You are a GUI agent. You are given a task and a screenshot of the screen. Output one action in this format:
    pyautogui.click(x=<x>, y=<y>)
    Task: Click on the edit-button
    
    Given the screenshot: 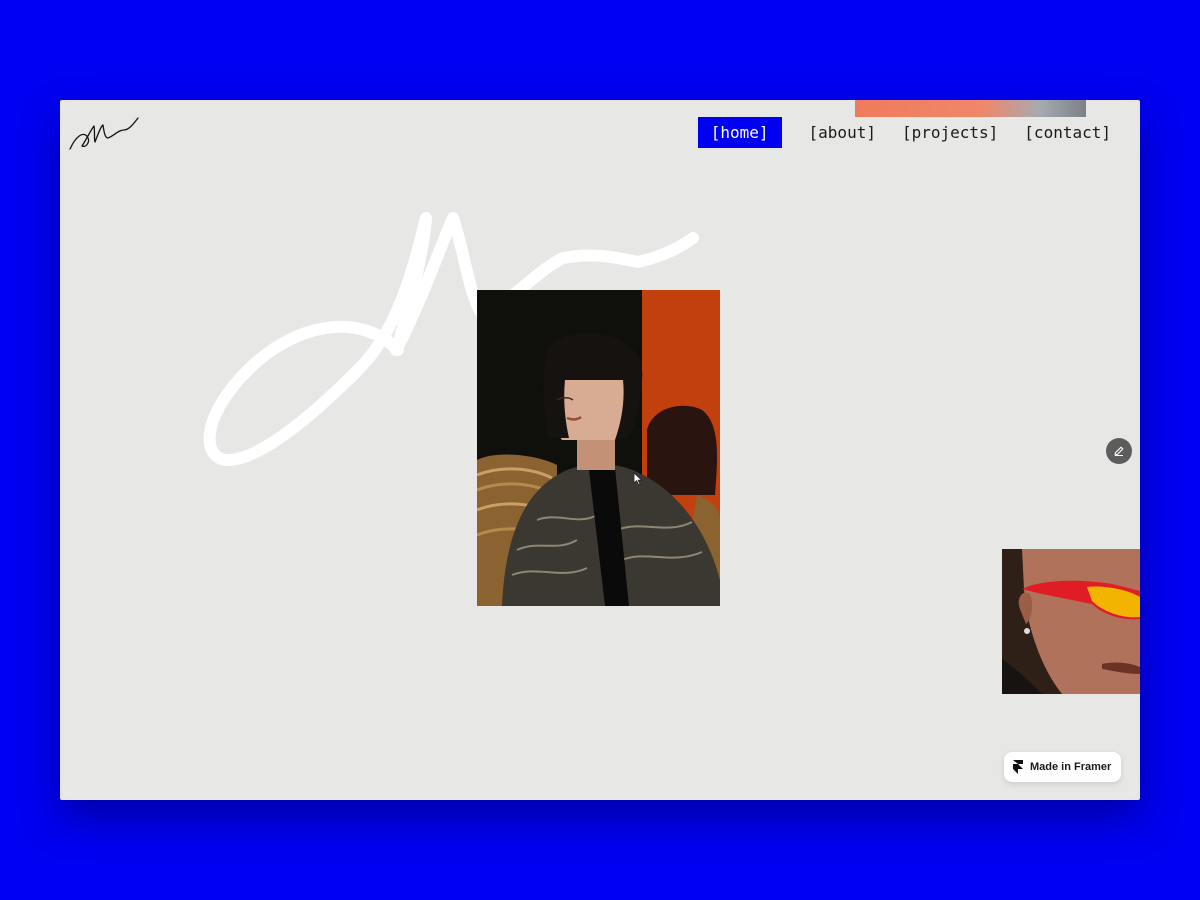 What is the action you would take?
    pyautogui.click(x=1119, y=451)
    